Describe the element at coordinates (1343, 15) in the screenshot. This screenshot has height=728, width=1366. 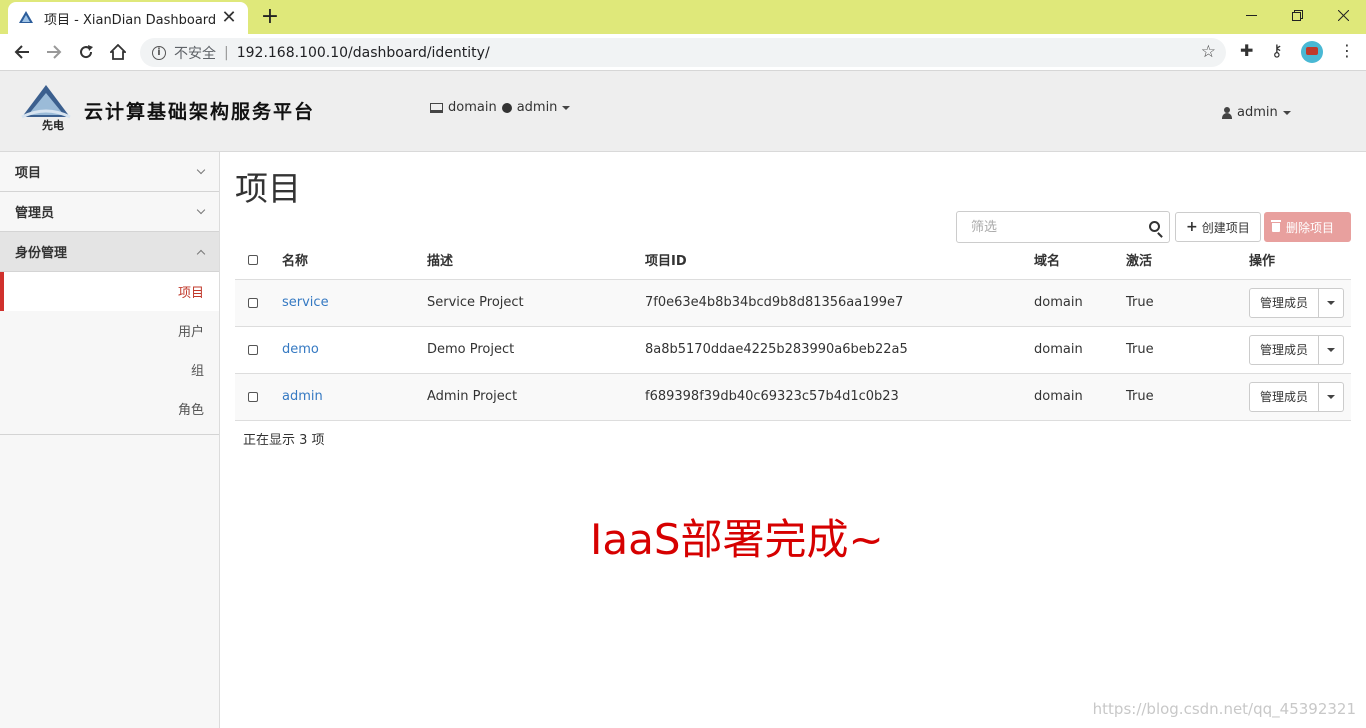
I see `window-close-icon` at that location.